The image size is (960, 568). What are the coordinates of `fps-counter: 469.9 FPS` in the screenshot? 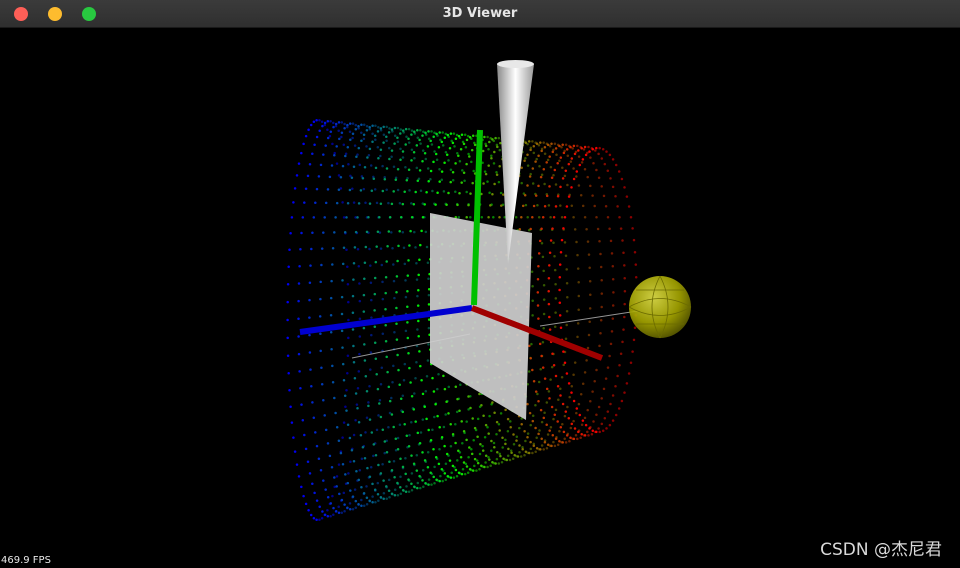 It's located at (26, 560).